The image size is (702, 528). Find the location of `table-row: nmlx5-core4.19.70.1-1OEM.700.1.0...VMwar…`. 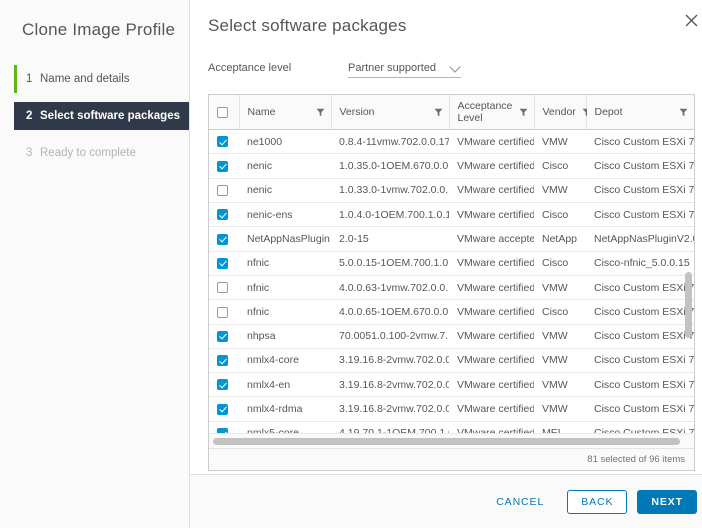

table-row: nmlx5-core4.19.70.1-1OEM.700.1.0...VMwar… is located at coordinates (451, 427).